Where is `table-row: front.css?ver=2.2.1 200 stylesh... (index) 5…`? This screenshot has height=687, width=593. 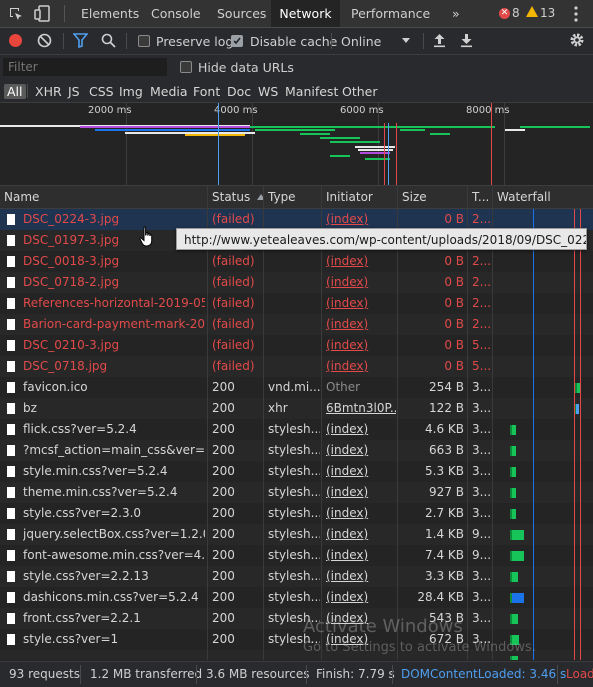 table-row: front.css?ver=2.2.1 200 stylesh... (index) 5… is located at coordinates (296, 618).